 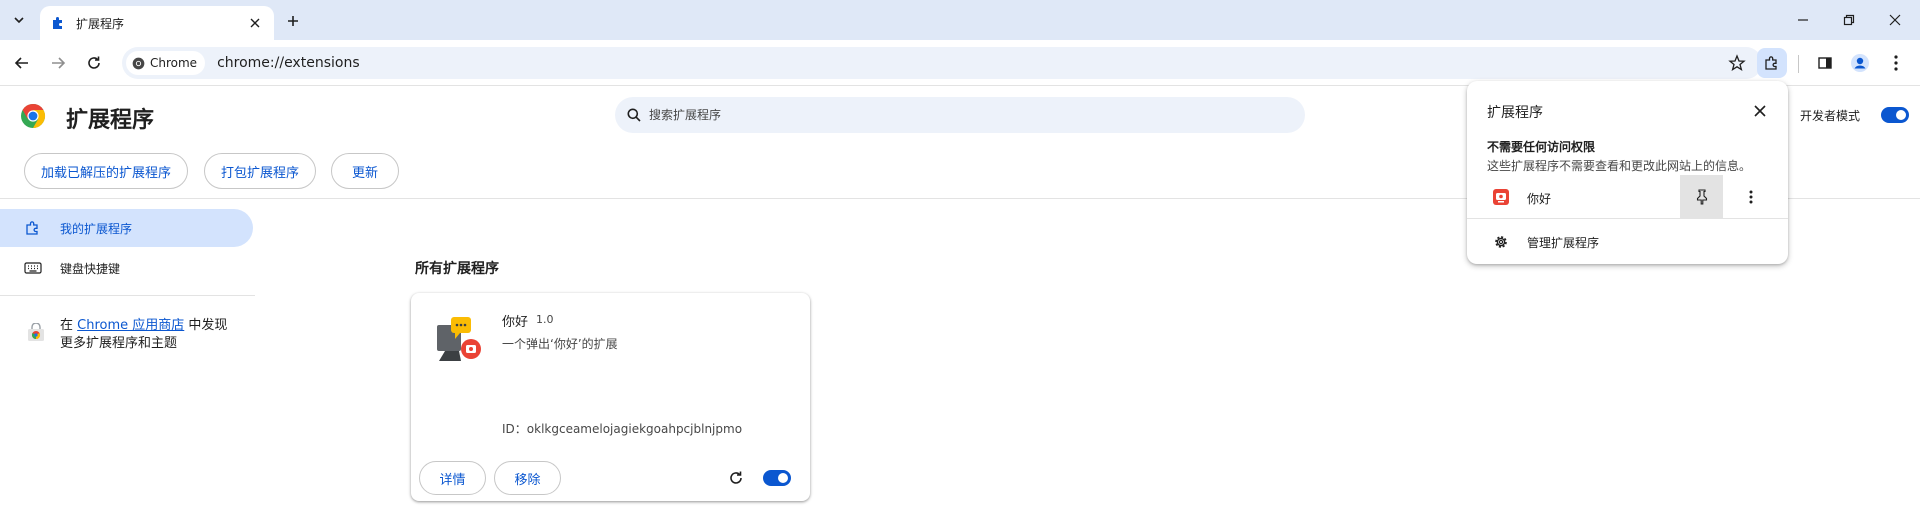 I want to click on minimize-icon, so click(x=1803, y=20).